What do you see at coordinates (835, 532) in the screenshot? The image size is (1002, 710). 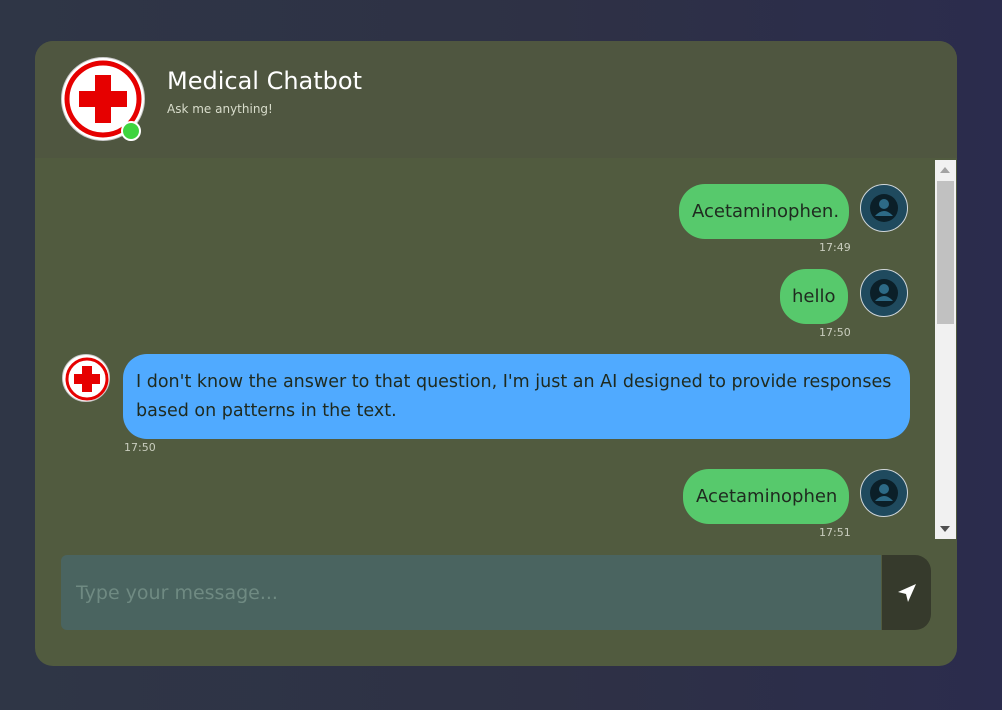 I see `message-time: 17:51` at bounding box center [835, 532].